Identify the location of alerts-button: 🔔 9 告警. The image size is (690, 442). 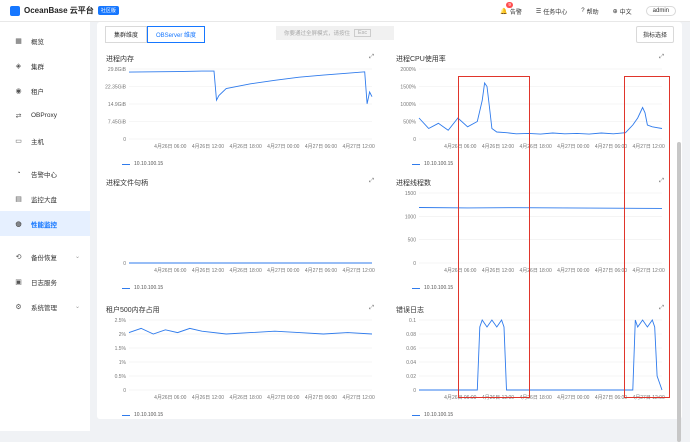
(511, 8).